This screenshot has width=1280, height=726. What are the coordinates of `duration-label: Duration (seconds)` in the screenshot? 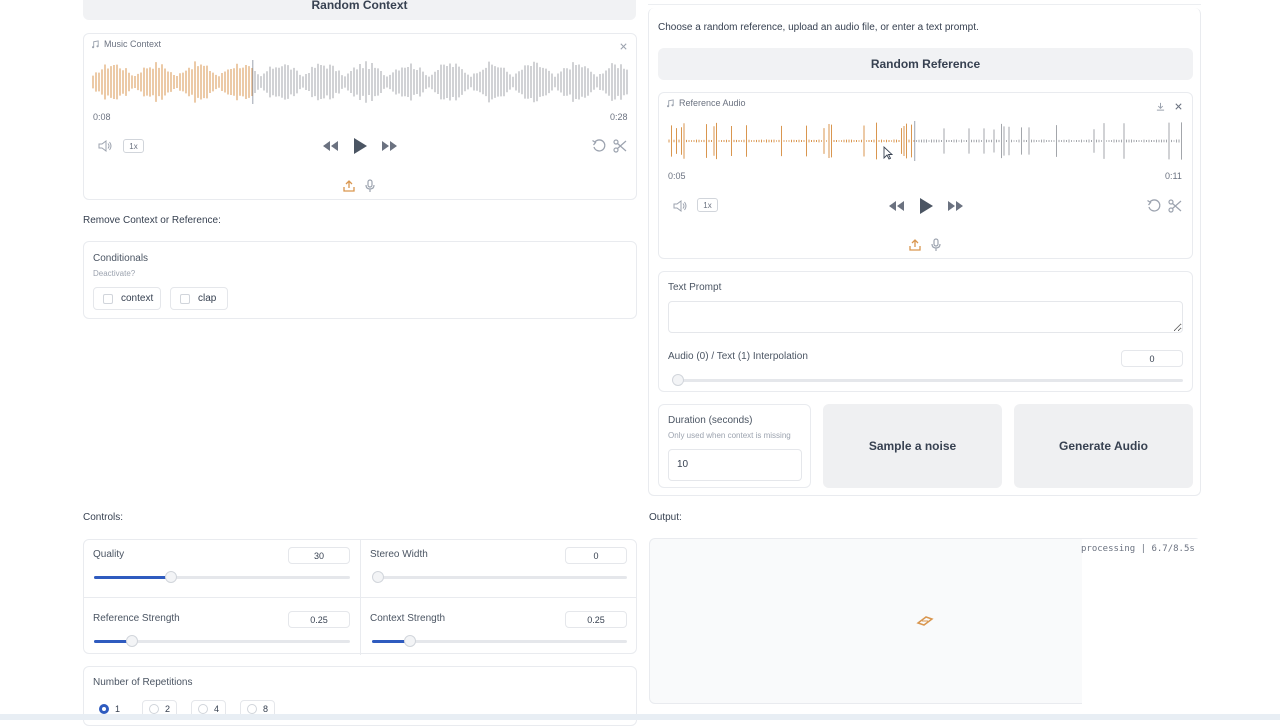 It's located at (710, 420).